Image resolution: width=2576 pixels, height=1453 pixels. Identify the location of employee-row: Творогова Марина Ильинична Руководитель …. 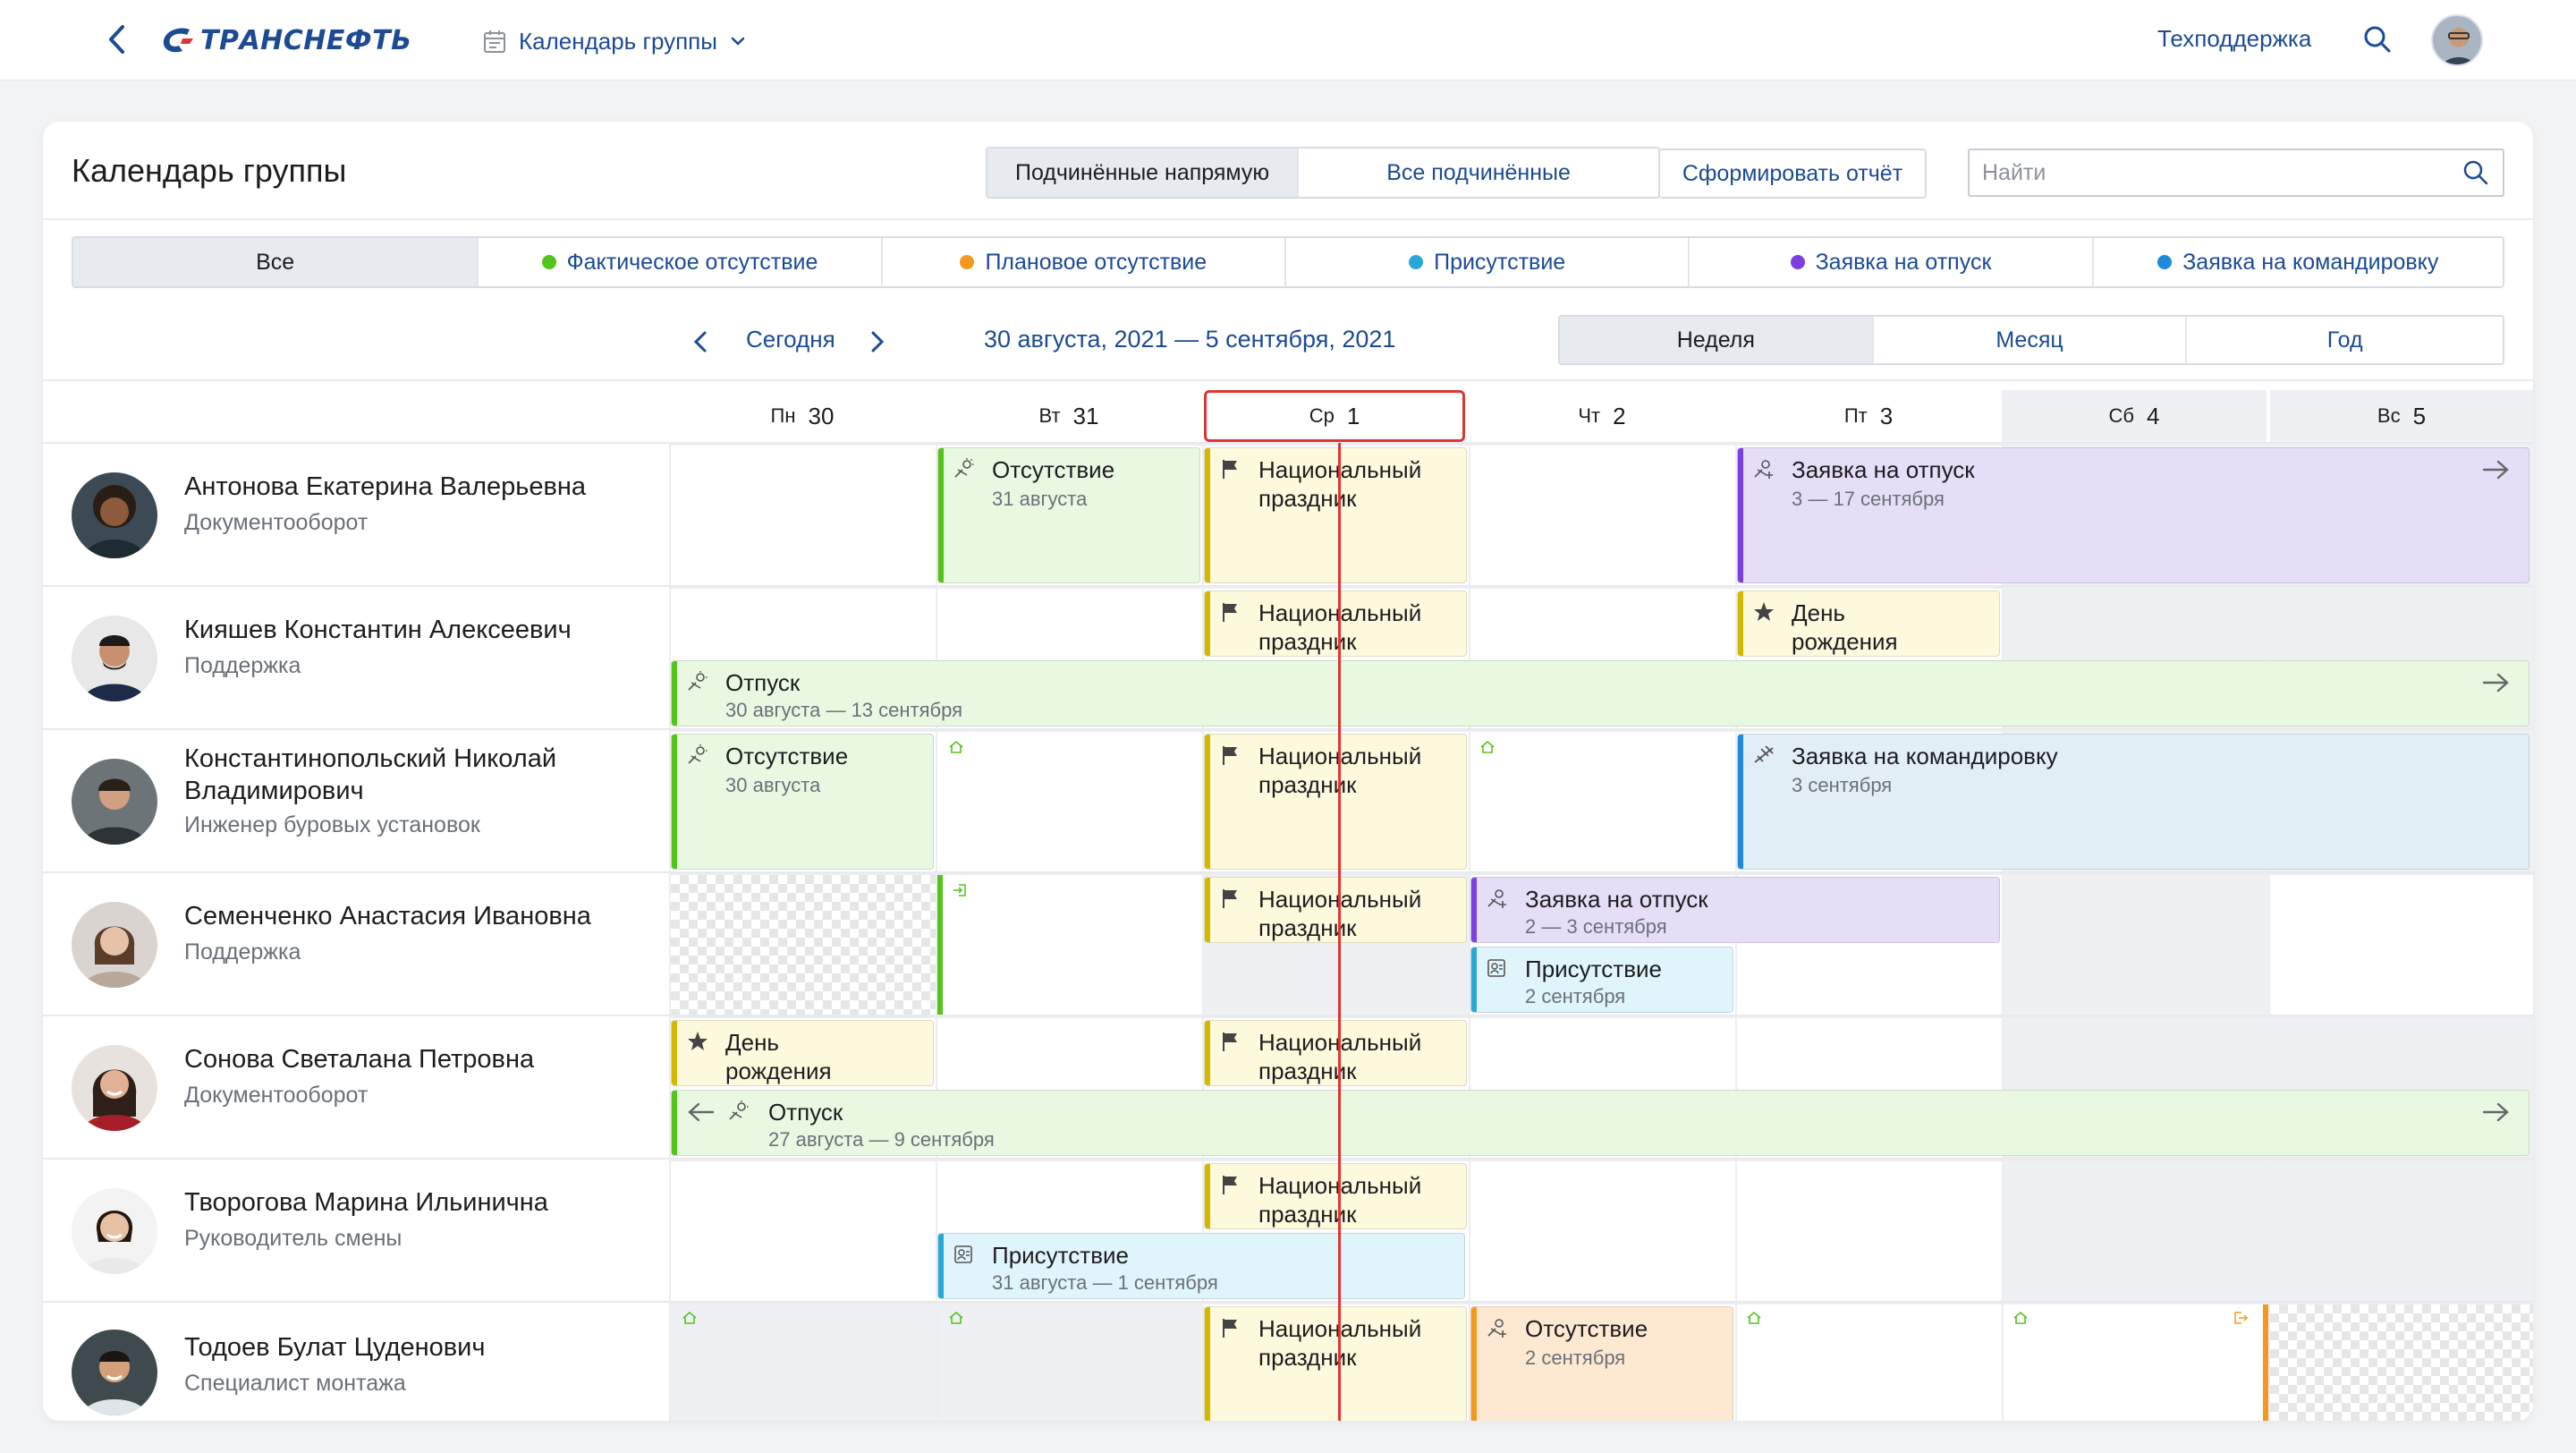
(356, 1231).